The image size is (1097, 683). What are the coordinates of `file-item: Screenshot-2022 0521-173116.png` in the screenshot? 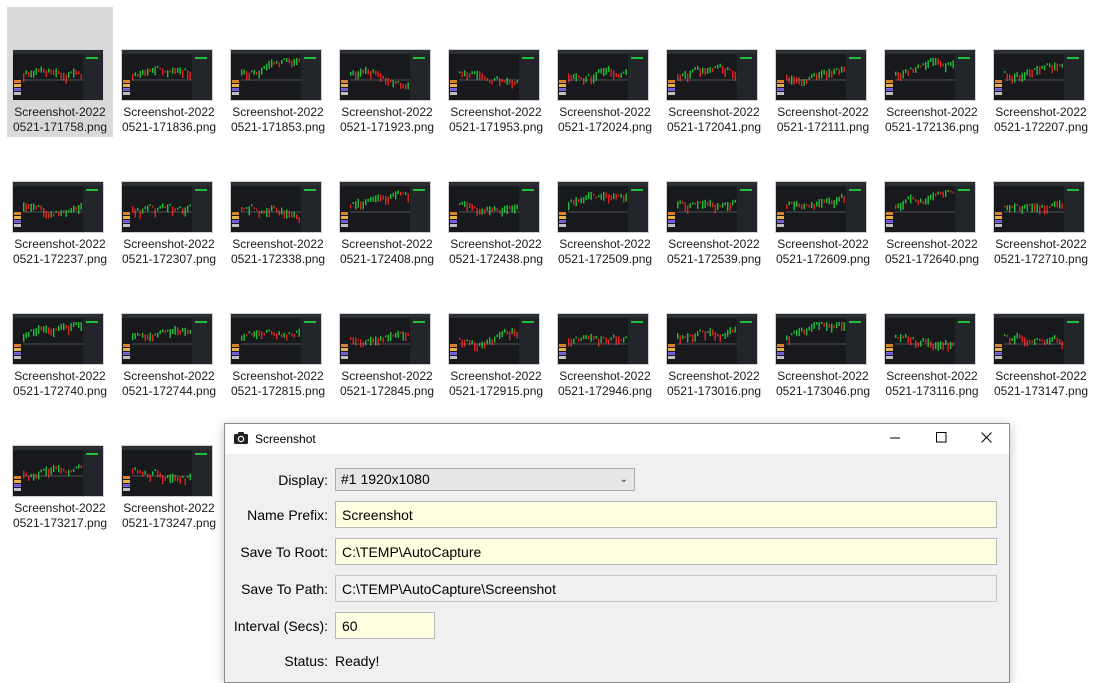 It's located at (932, 336).